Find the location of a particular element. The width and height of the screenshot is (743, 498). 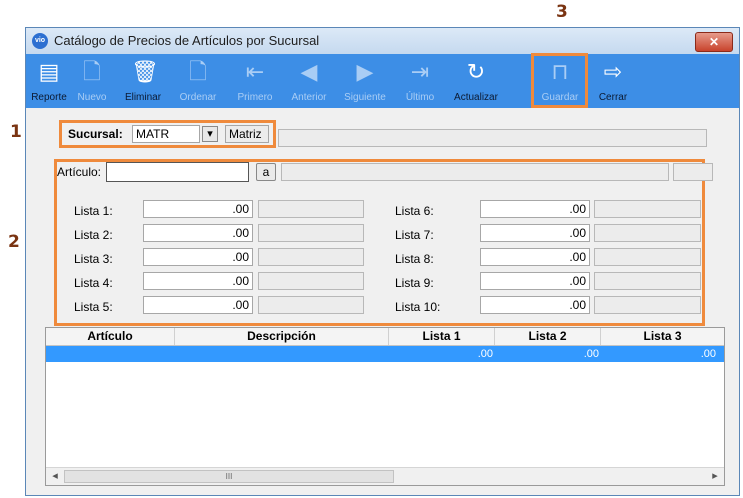

first-button: ⇤ Primero is located at coordinates (255, 81).